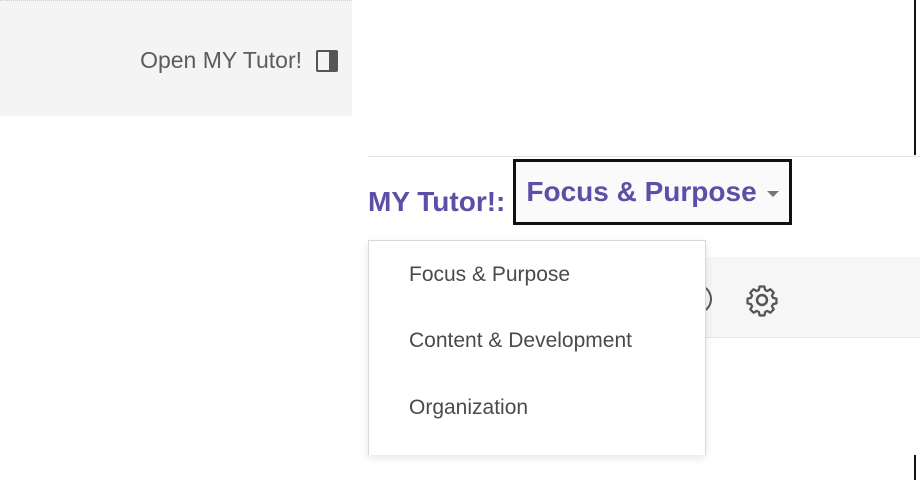 Image resolution: width=920 pixels, height=480 pixels. I want to click on open-tutor-label: Open MY Tutor!, so click(221, 60).